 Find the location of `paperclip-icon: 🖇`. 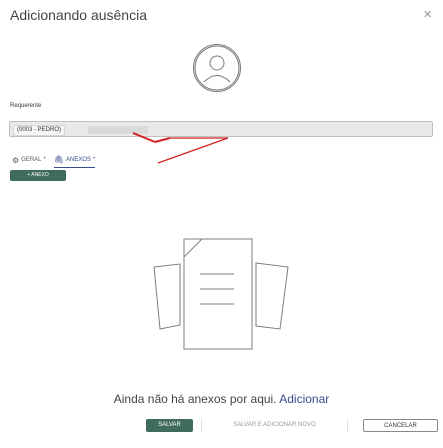

paperclip-icon: 🖇 is located at coordinates (59, 159).